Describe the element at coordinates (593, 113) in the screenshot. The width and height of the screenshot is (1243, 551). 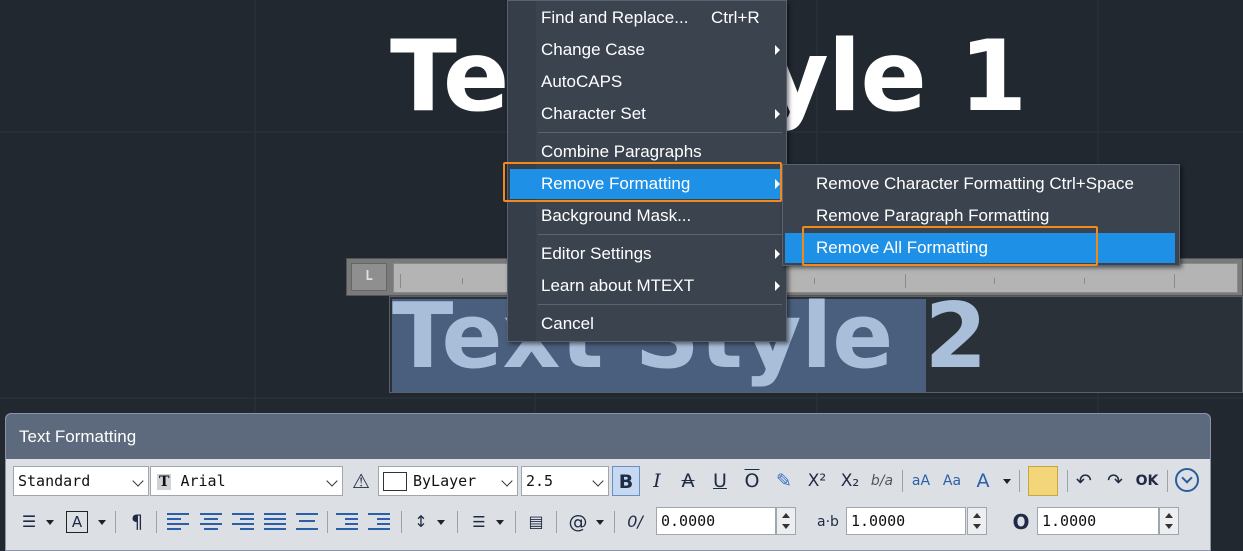
I see `menu-item-label: Character Set` at that location.